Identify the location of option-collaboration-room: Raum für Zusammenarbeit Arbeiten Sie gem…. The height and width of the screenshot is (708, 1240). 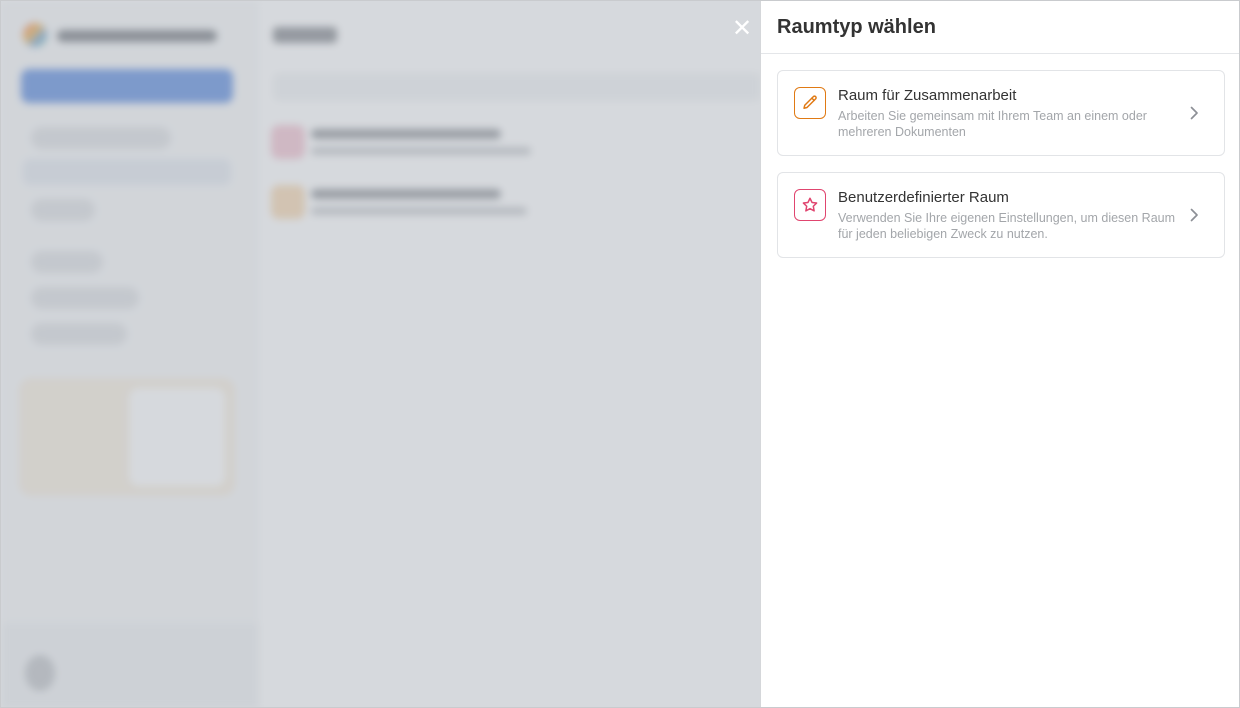
(1001, 113).